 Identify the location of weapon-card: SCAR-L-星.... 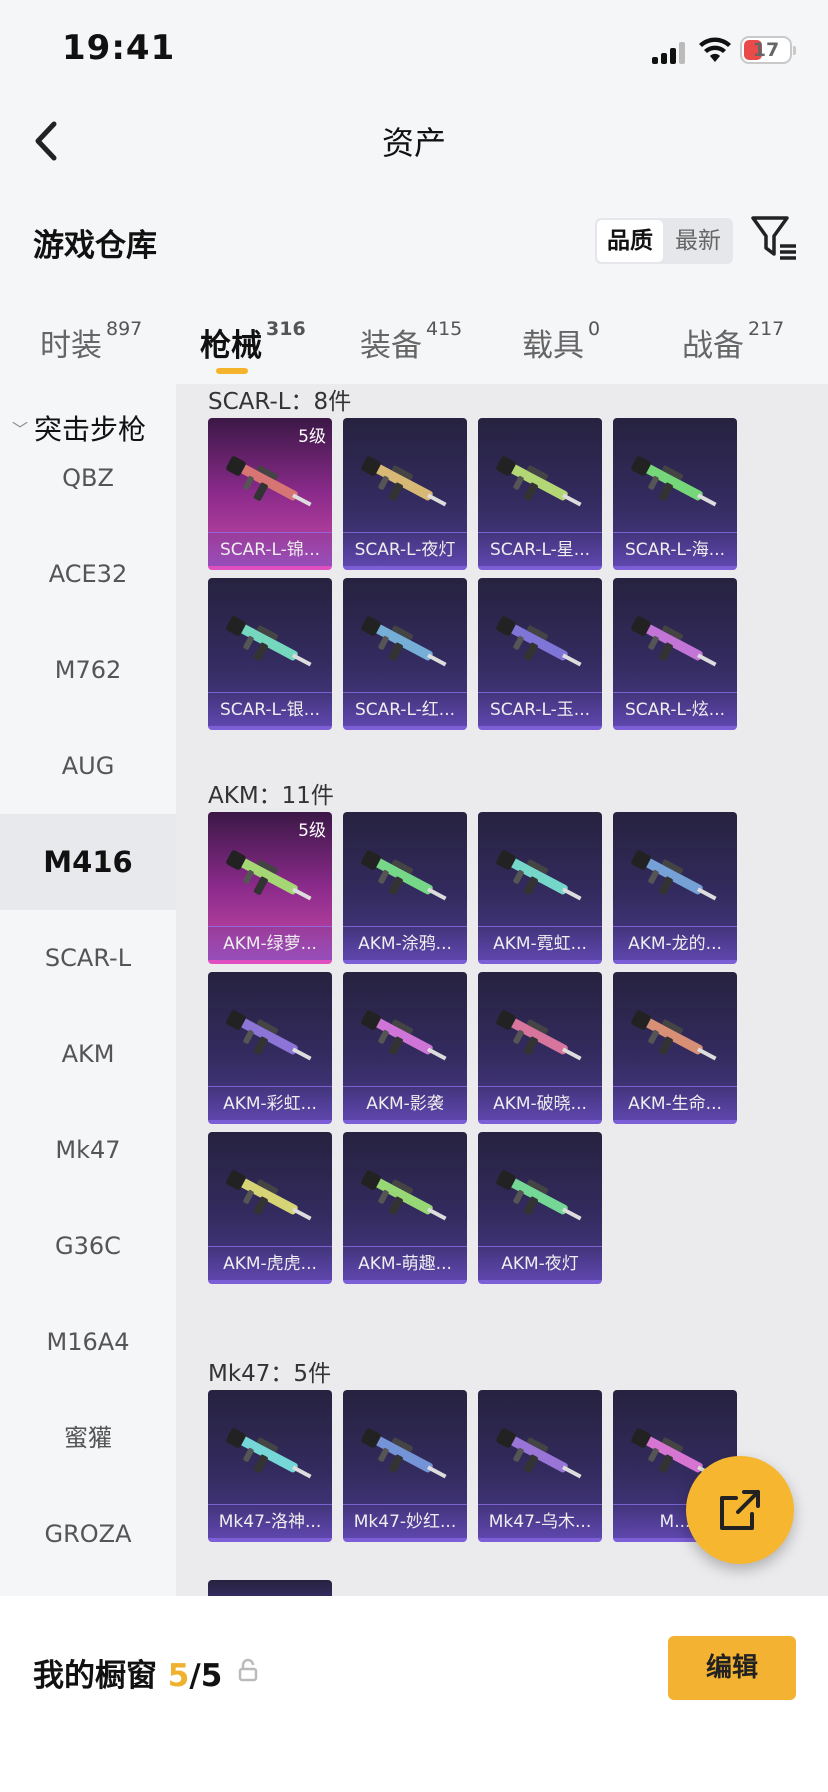
(540, 494).